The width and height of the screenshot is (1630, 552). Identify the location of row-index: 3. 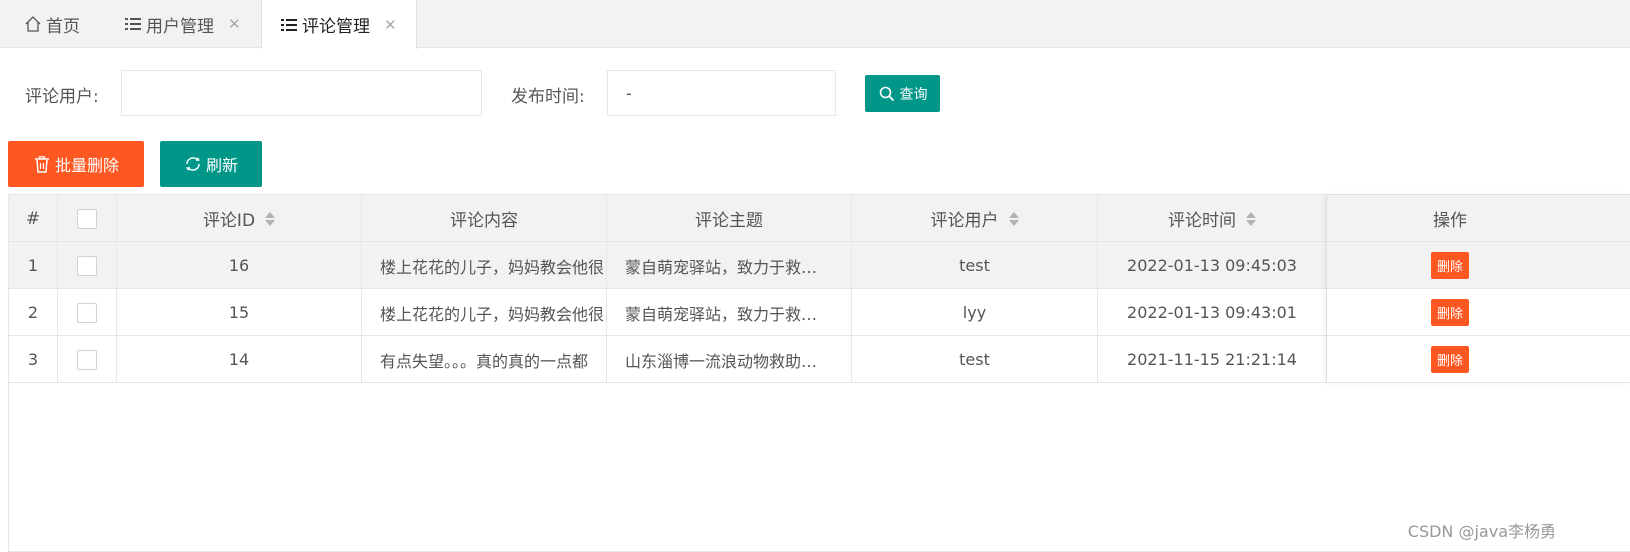
(33, 359).